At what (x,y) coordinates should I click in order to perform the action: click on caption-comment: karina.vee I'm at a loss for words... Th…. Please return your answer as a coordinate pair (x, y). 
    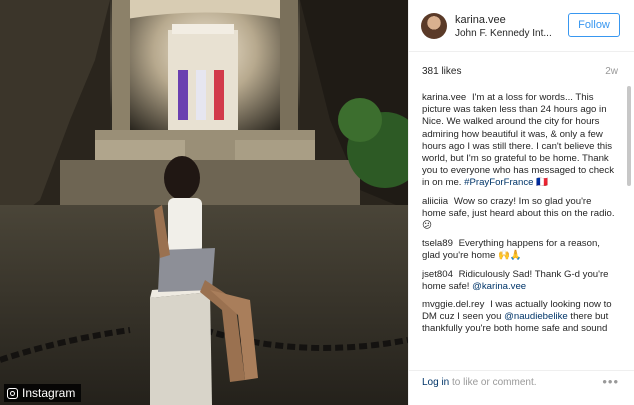
    Looking at the image, I should click on (520, 141).